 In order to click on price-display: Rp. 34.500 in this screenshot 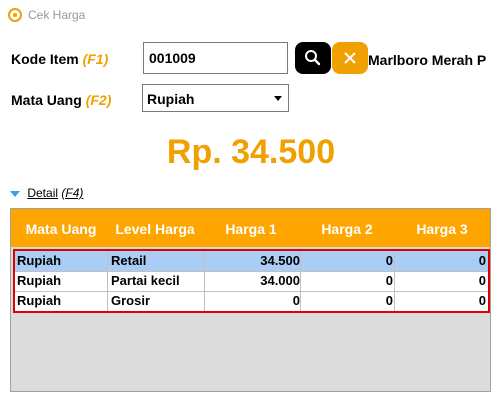, I will do `click(251, 152)`.